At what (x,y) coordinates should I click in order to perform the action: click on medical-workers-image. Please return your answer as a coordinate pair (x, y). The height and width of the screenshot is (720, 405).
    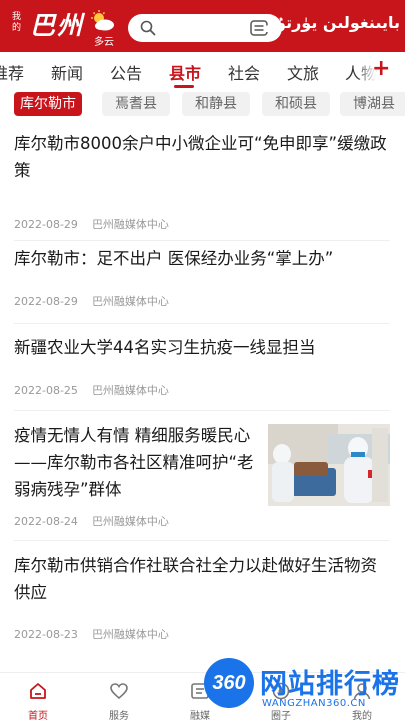
    Looking at the image, I should click on (329, 465).